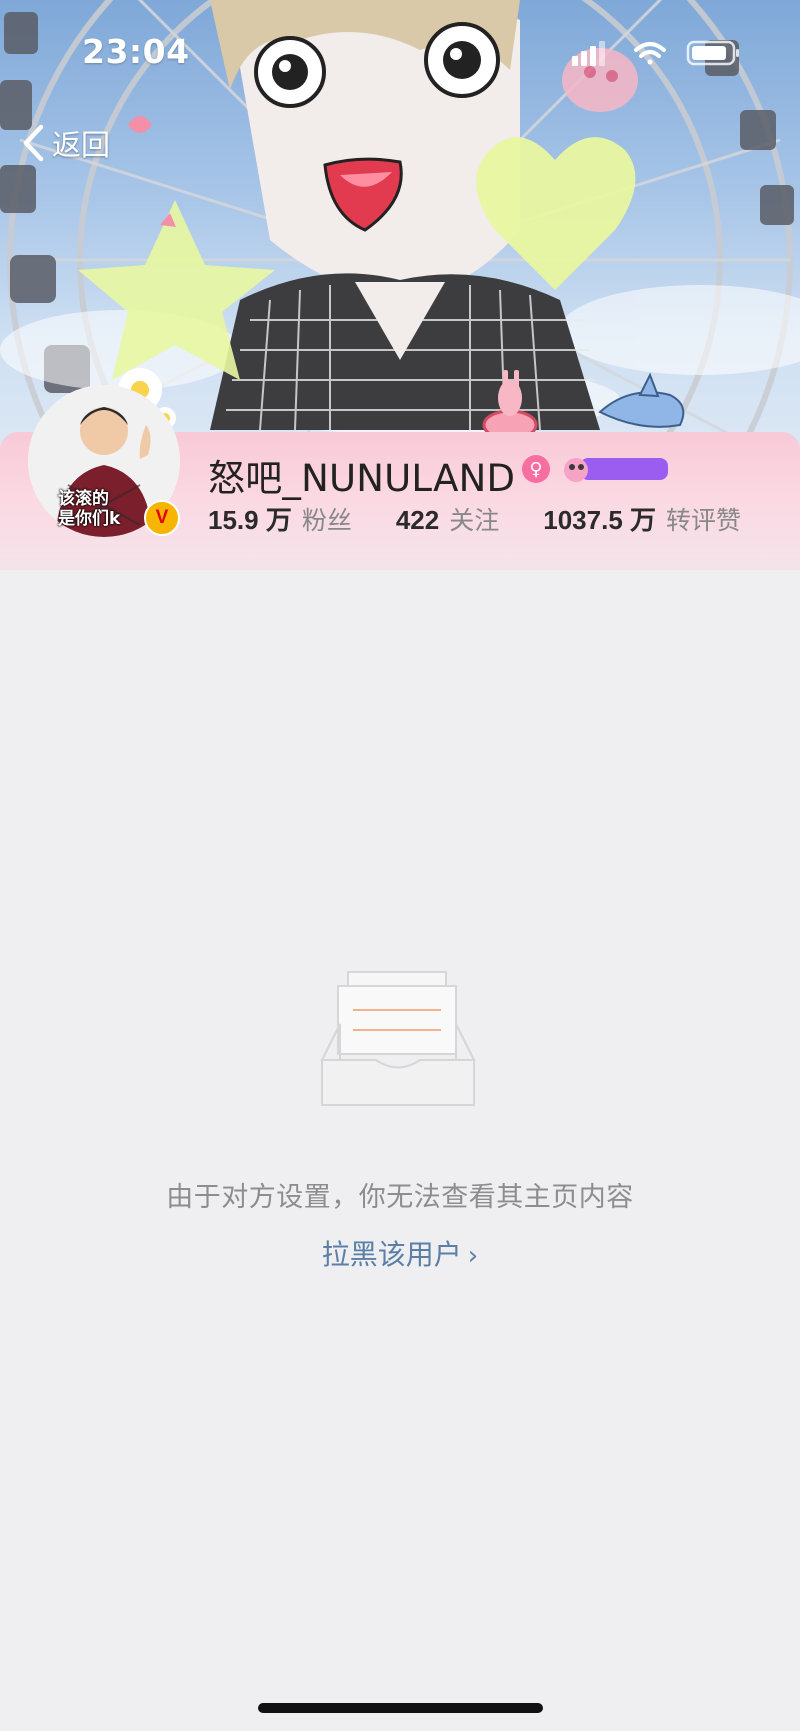 This screenshot has width=800, height=1731. What do you see at coordinates (81, 145) in the screenshot?
I see `back-label: 返回` at bounding box center [81, 145].